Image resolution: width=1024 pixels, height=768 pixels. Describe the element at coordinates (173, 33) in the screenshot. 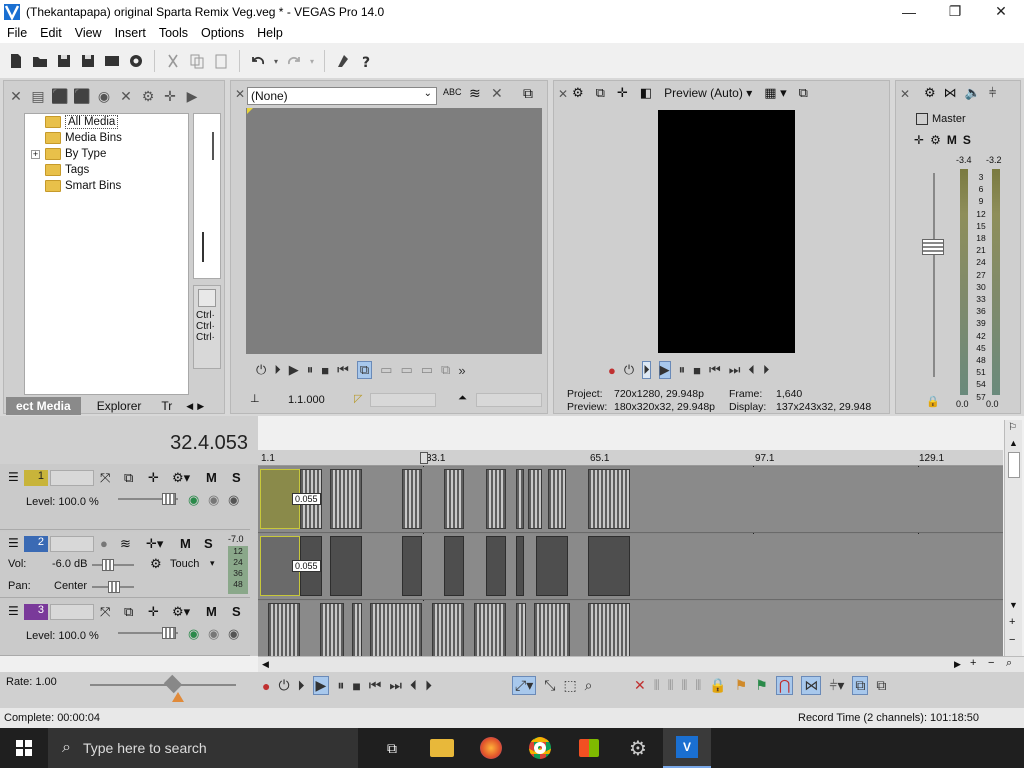

I see `menu-tools: Tools` at that location.